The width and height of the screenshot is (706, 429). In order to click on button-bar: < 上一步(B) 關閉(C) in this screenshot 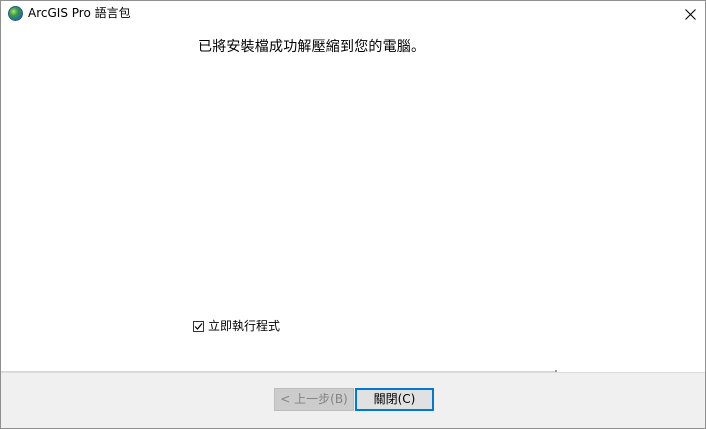, I will do `click(353, 400)`.